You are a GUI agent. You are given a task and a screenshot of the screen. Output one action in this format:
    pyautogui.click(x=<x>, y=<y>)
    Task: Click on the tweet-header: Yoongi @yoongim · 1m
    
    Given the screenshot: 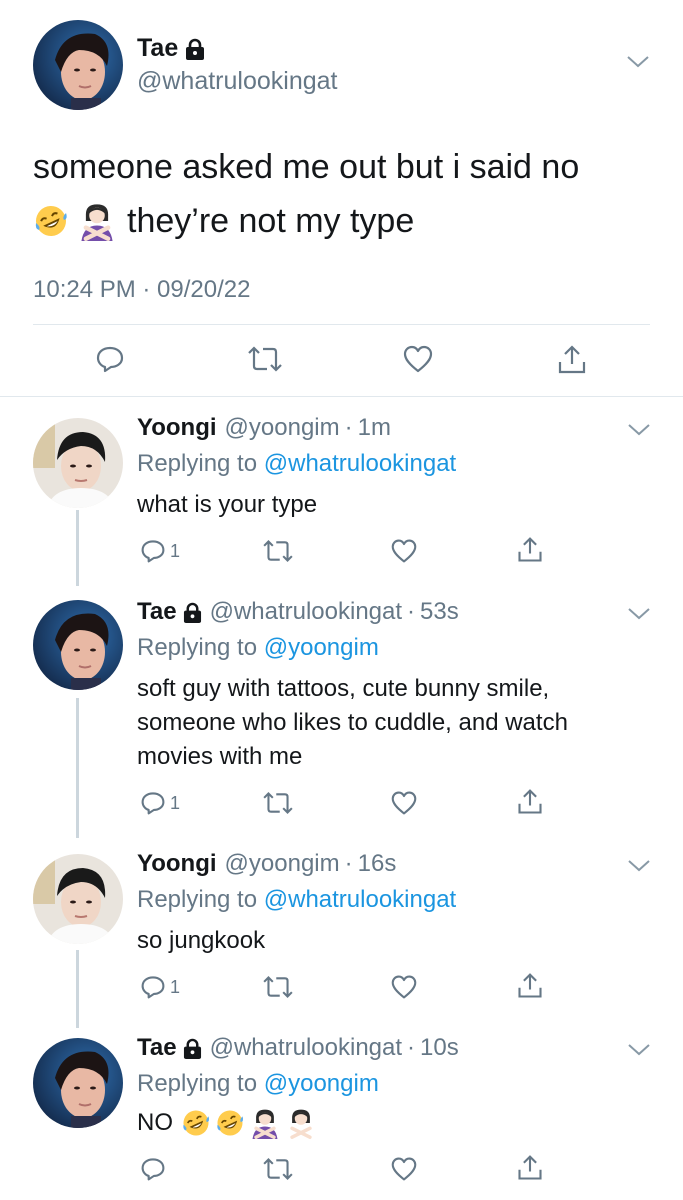 What is the action you would take?
    pyautogui.click(x=264, y=428)
    